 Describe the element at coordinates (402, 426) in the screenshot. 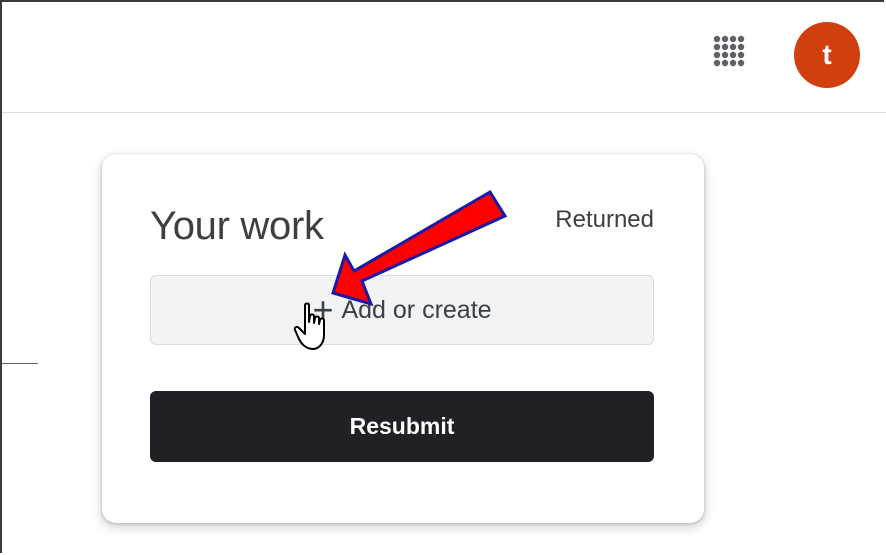

I see `resubmit-button: Resubmit` at that location.